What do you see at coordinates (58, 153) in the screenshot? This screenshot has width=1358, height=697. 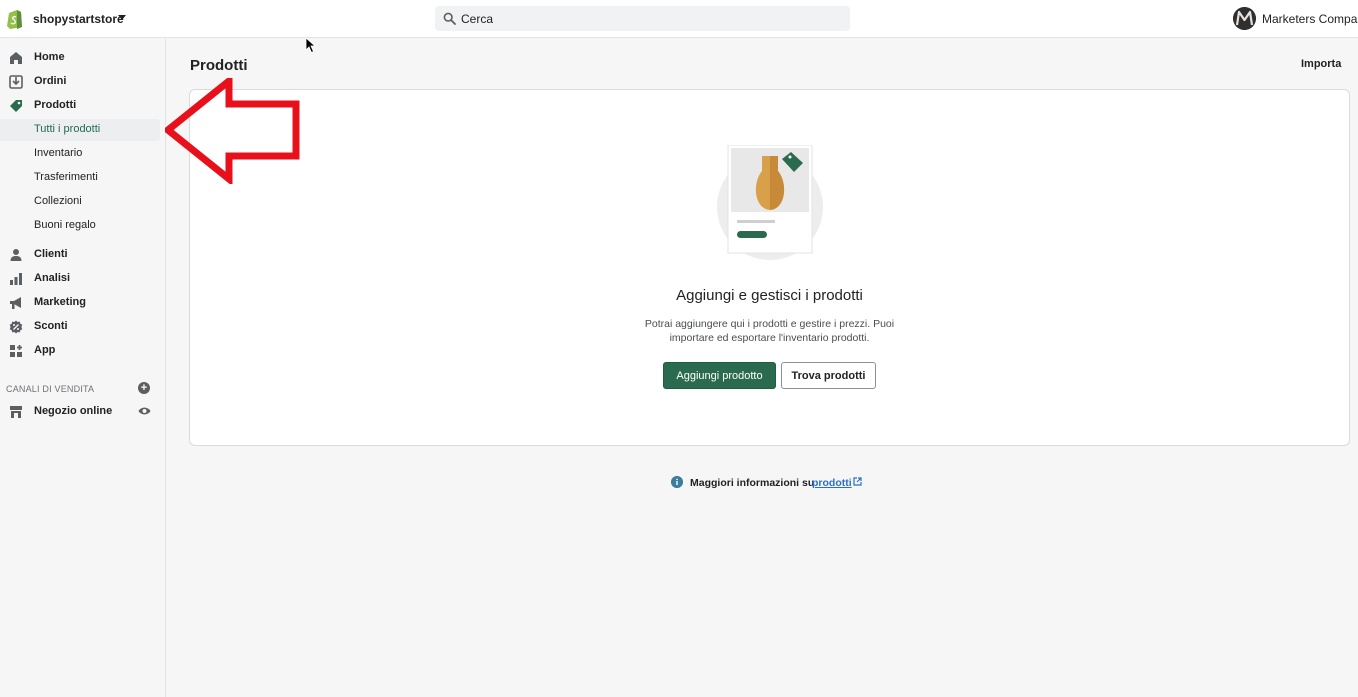 I see `sidebar-item-label: Inventario` at bounding box center [58, 153].